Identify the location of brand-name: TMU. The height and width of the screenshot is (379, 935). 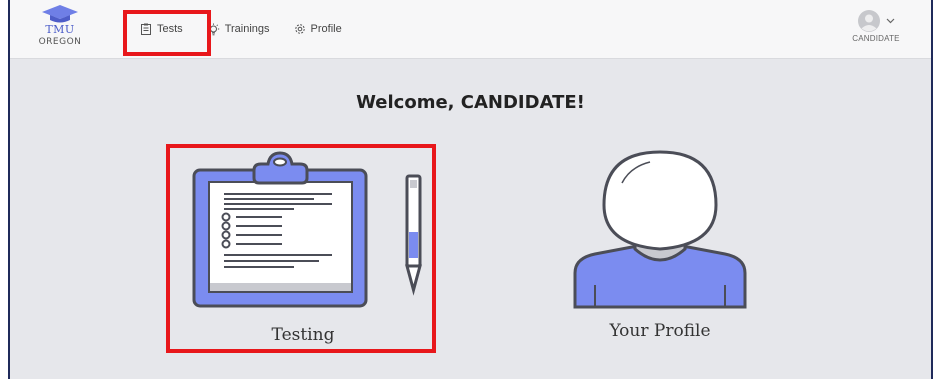
(60, 29).